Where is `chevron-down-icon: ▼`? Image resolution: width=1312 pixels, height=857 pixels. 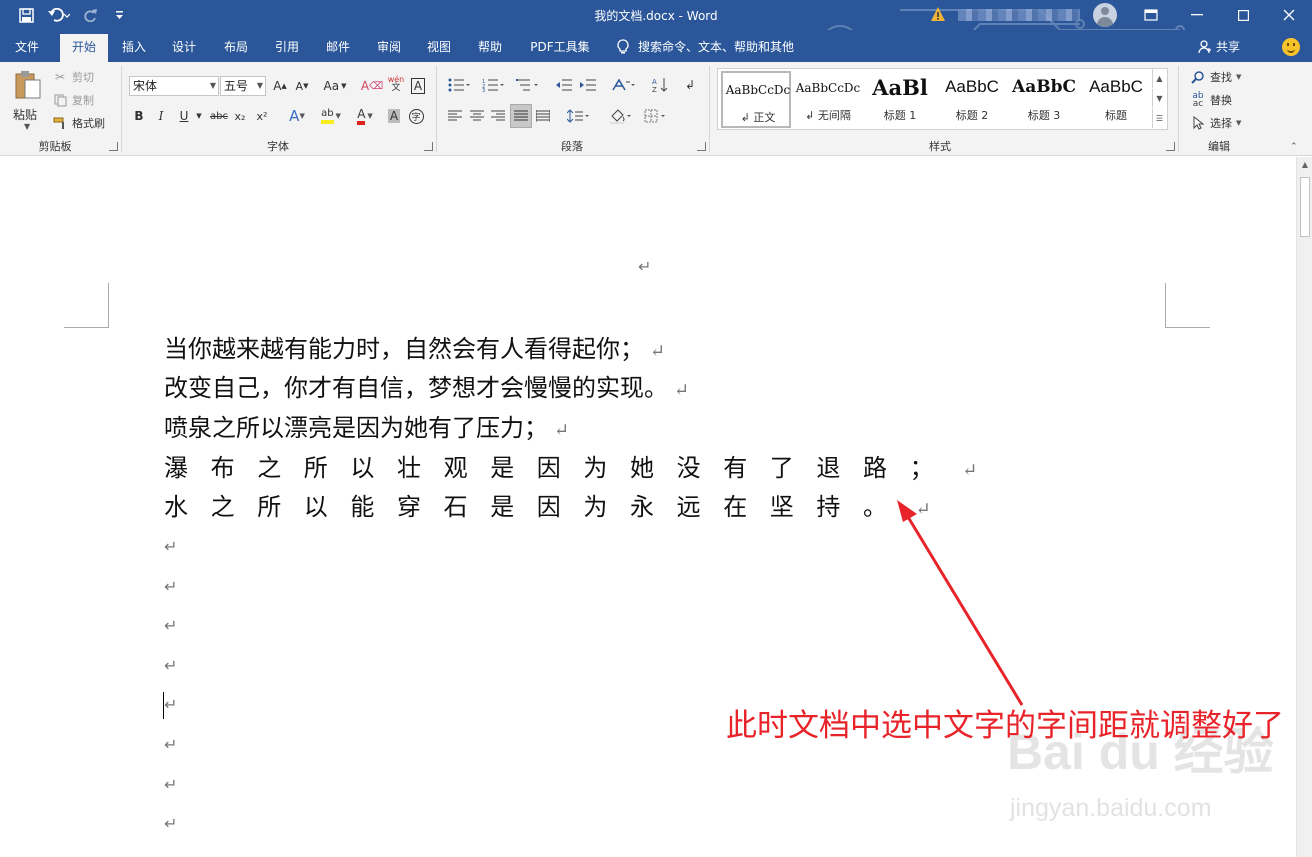
chevron-down-icon: ▼ is located at coordinates (259, 85).